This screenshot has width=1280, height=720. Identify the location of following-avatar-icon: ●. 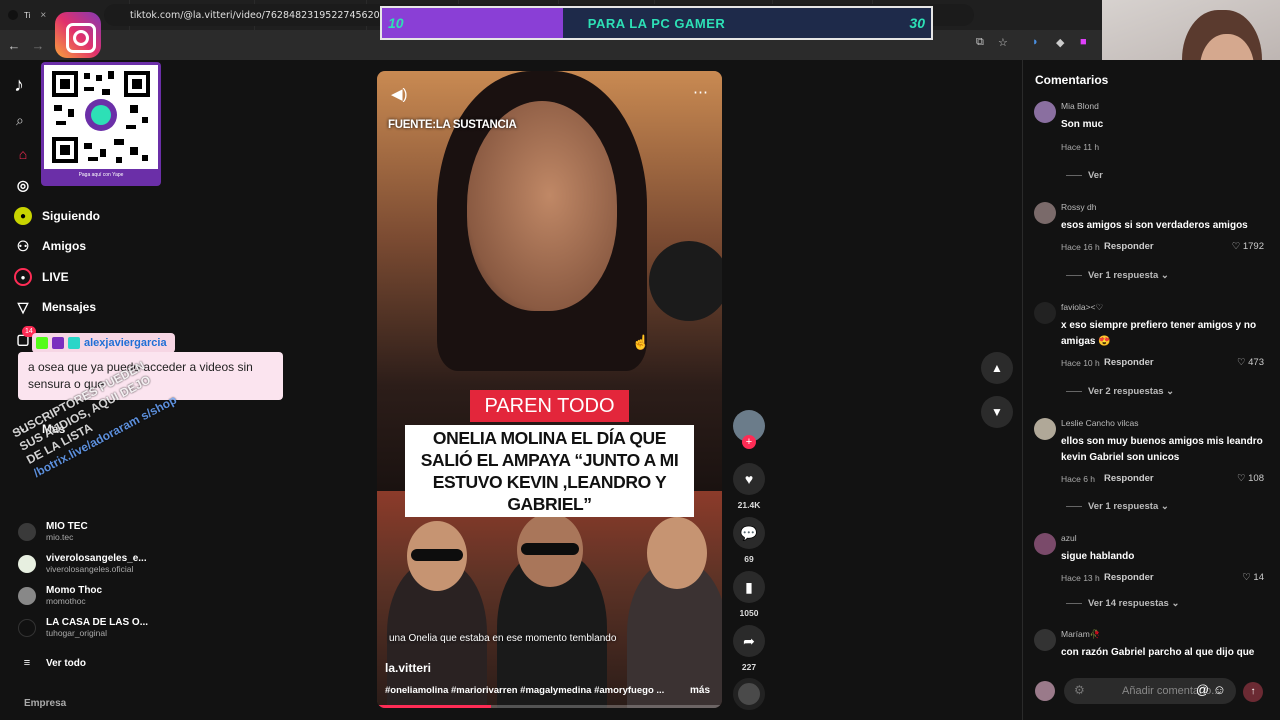
(23, 216).